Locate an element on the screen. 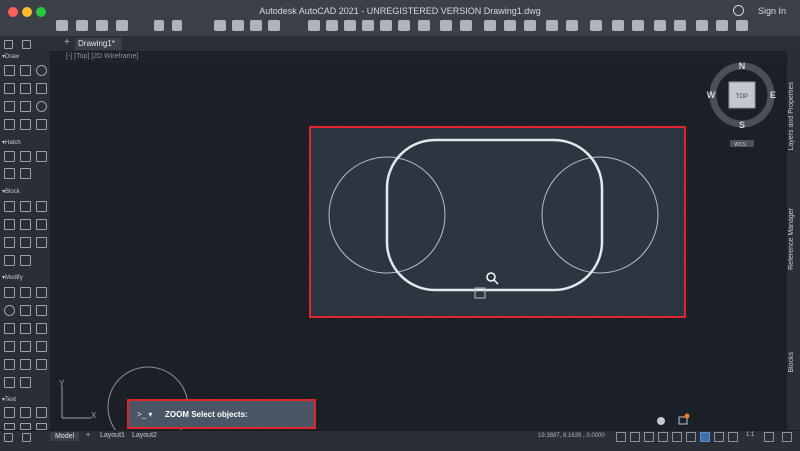  section-draw: Draw is located at coordinates (10, 56).